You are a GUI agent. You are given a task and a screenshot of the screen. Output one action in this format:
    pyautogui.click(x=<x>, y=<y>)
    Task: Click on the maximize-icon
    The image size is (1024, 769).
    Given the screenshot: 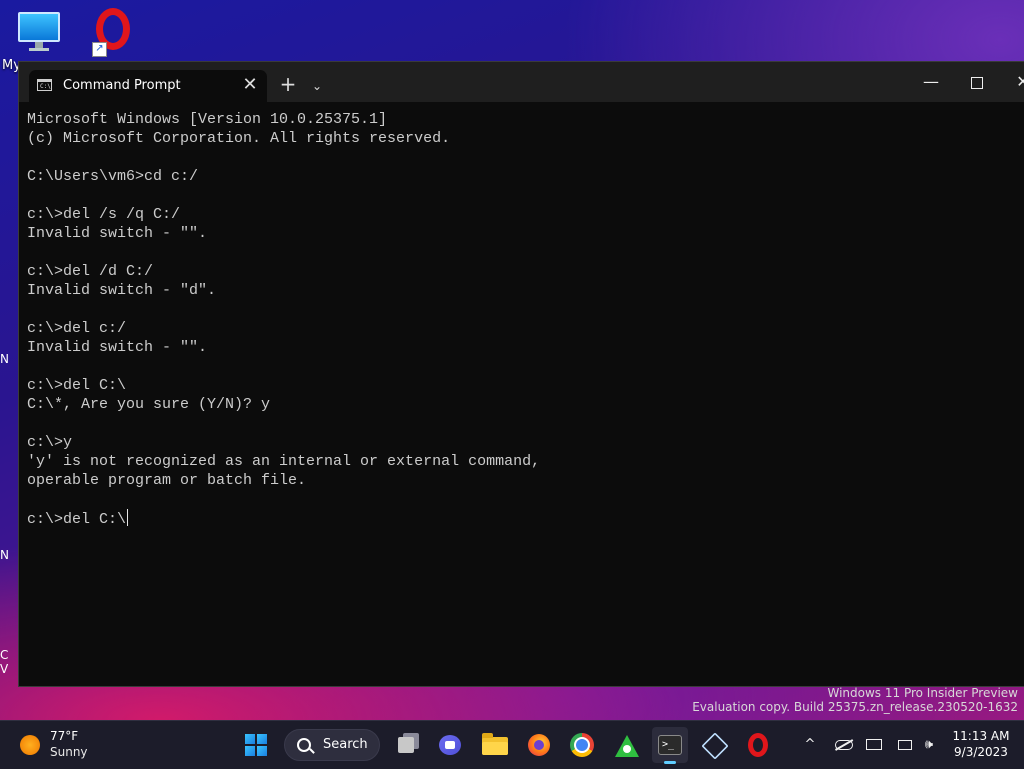 What is the action you would take?
    pyautogui.click(x=977, y=82)
    